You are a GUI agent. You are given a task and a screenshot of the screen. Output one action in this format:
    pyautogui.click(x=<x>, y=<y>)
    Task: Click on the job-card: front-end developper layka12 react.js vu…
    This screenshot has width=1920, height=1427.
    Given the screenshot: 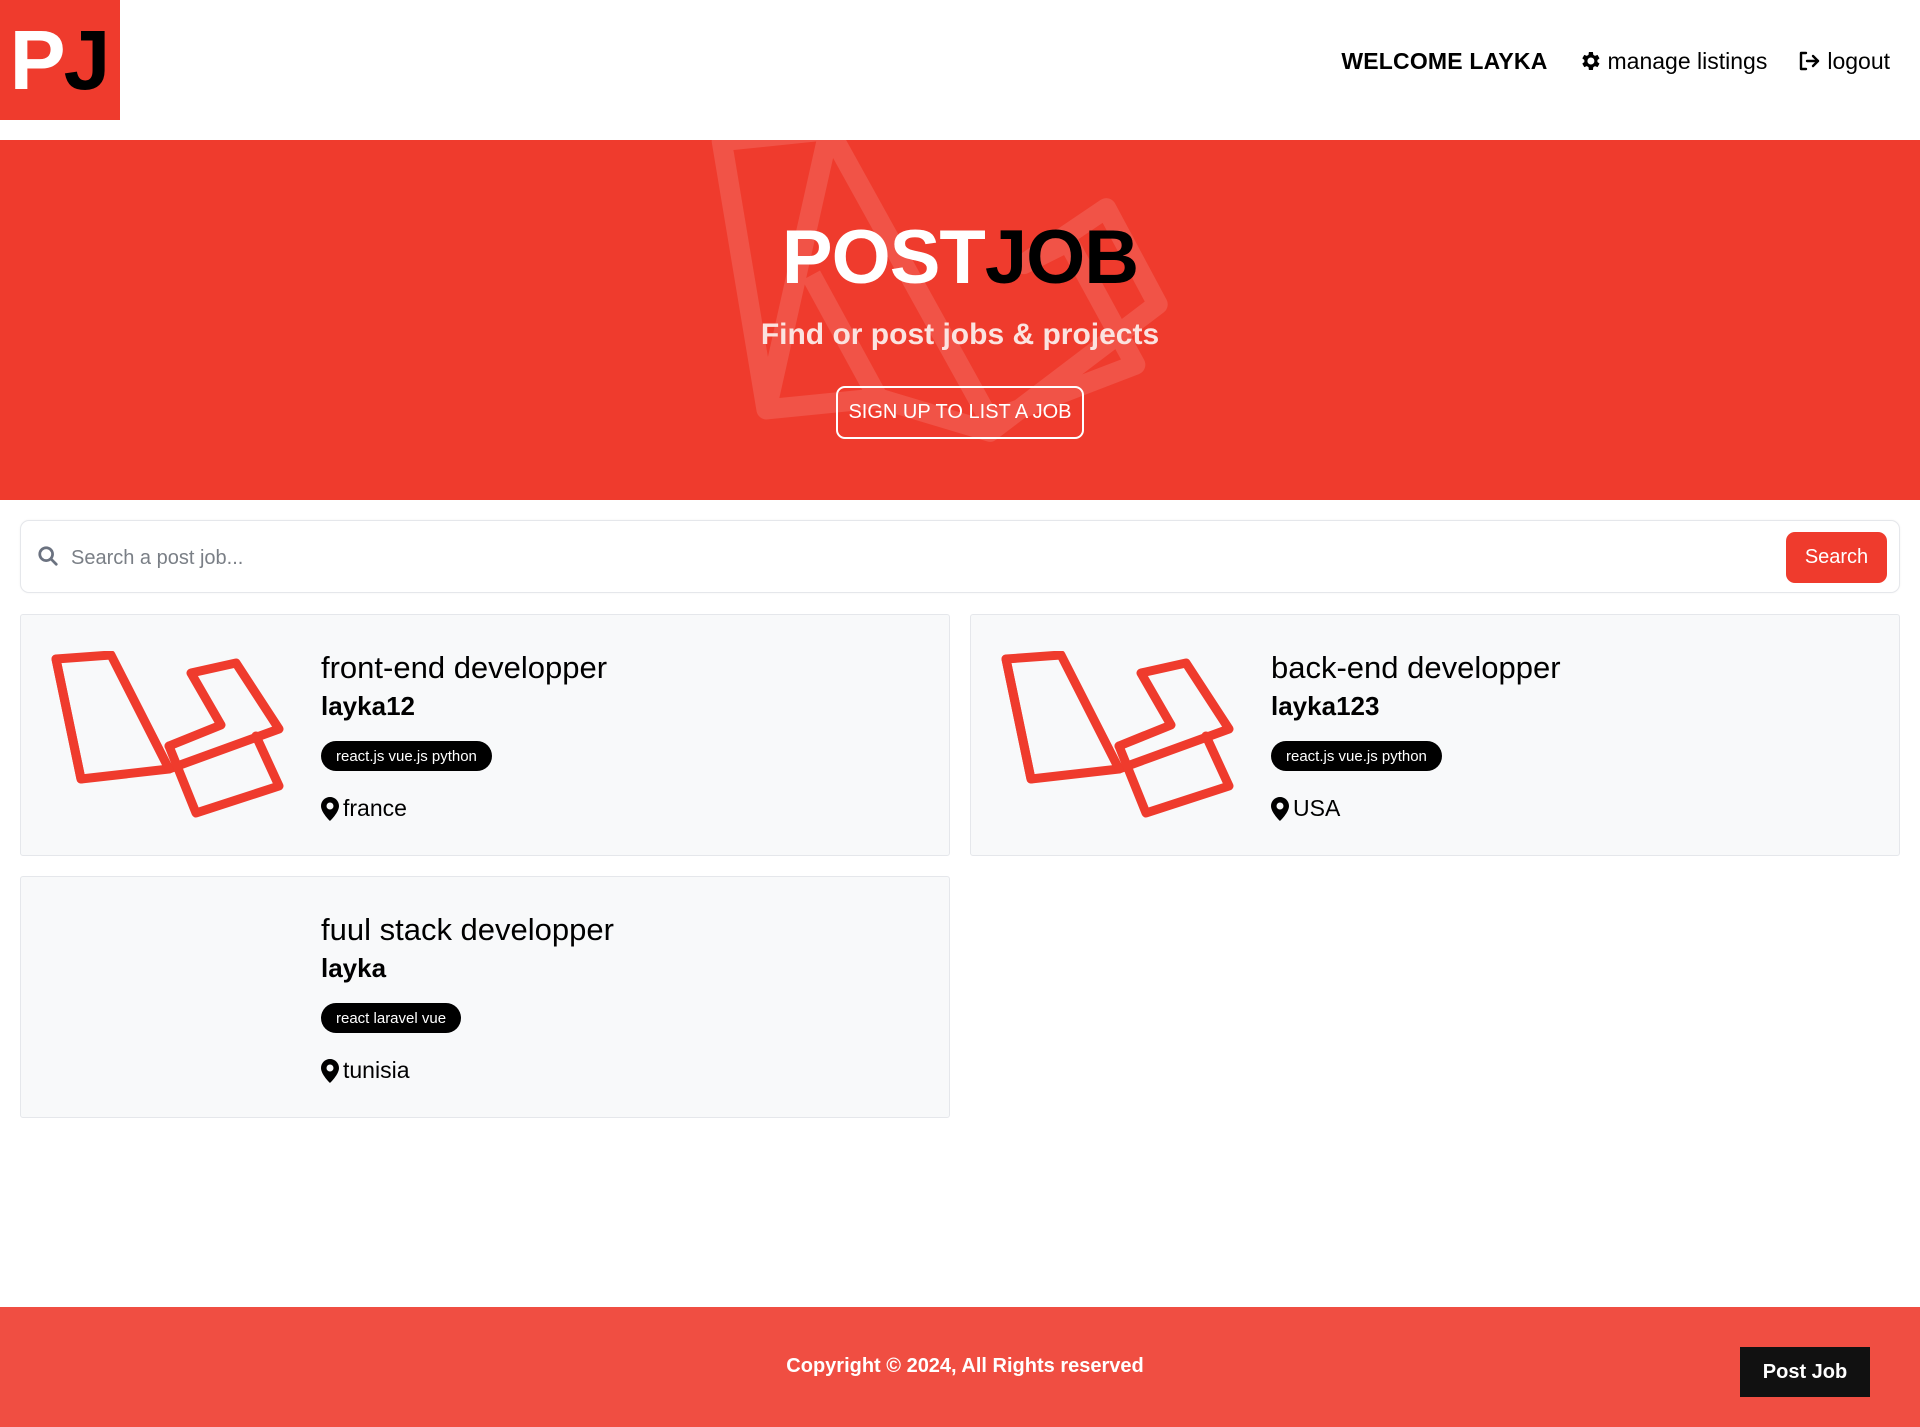 What is the action you would take?
    pyautogui.click(x=485, y=735)
    